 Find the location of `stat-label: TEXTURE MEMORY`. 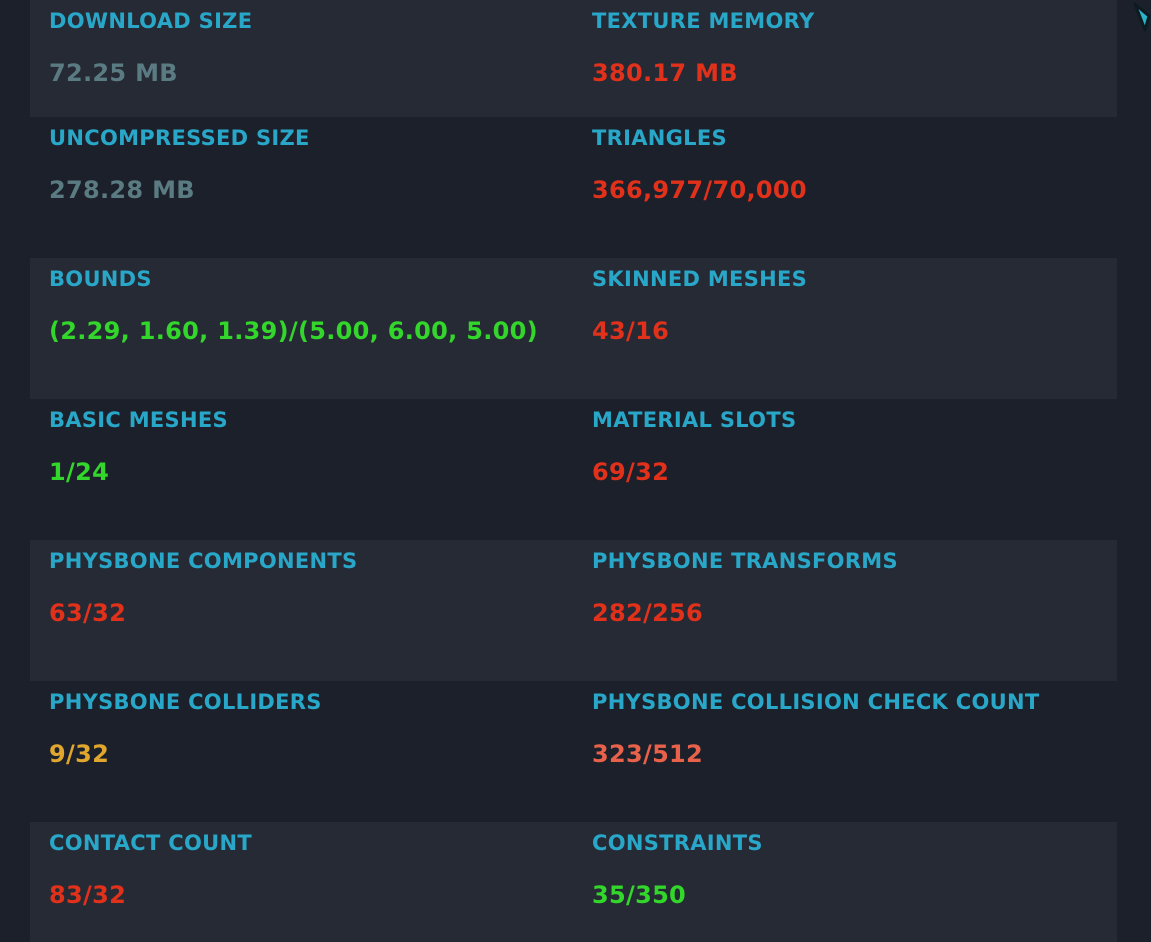

stat-label: TEXTURE MEMORY is located at coordinates (703, 21).